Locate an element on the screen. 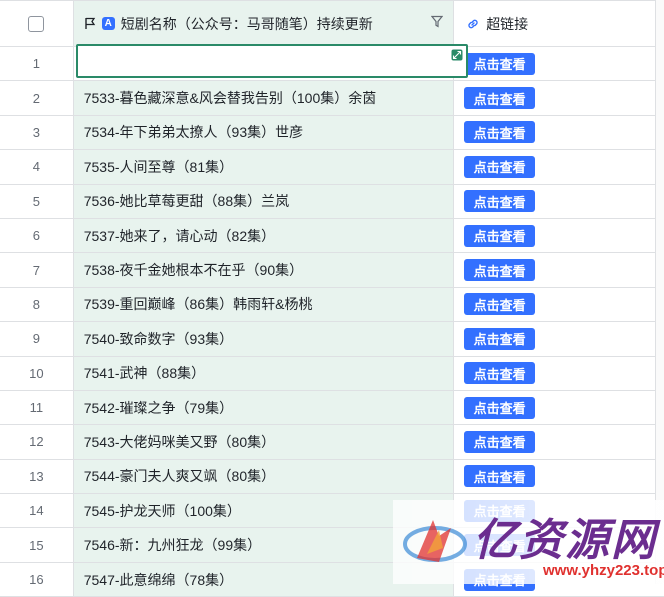  drama-name-cell: 7540-致命数字（93集） is located at coordinates (264, 339).